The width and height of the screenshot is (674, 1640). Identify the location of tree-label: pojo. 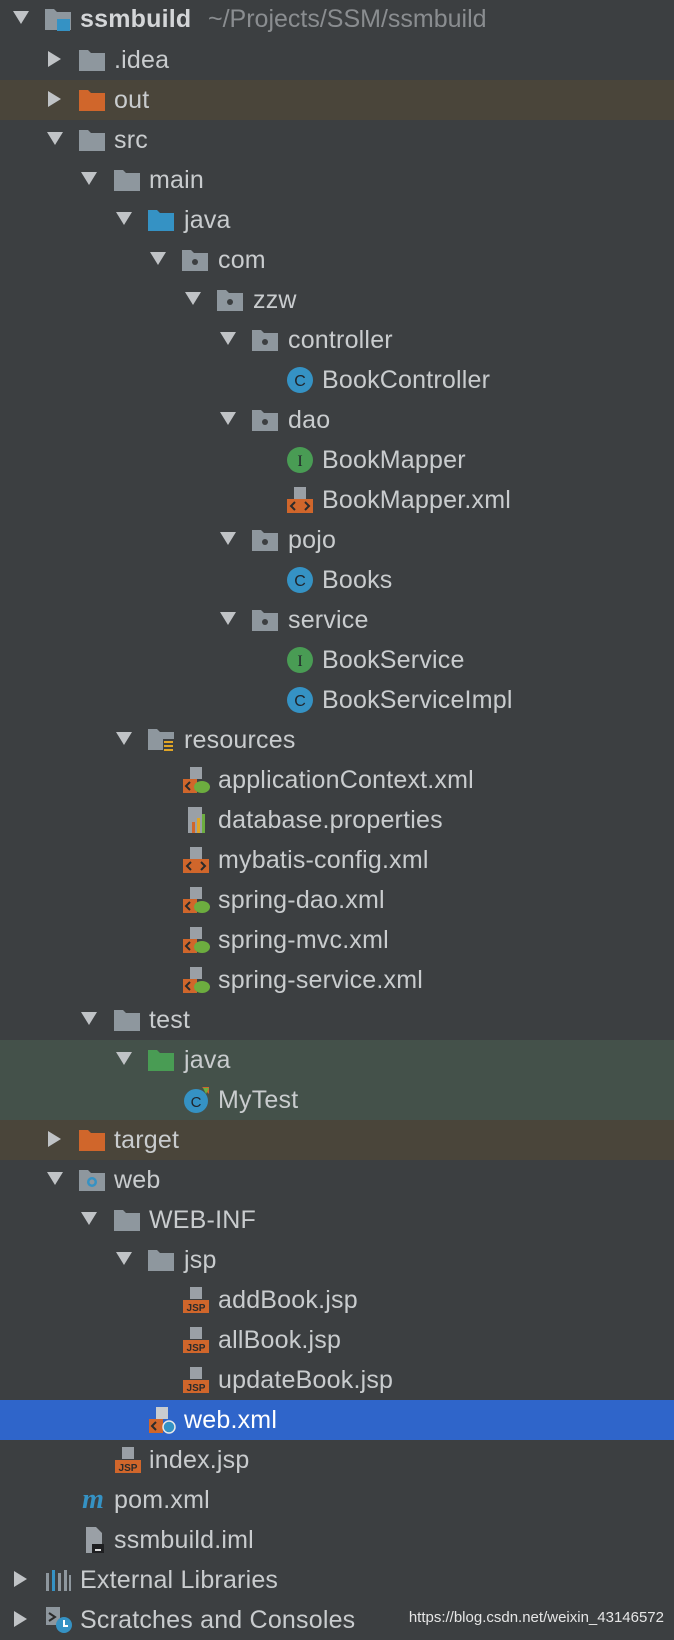
(312, 540).